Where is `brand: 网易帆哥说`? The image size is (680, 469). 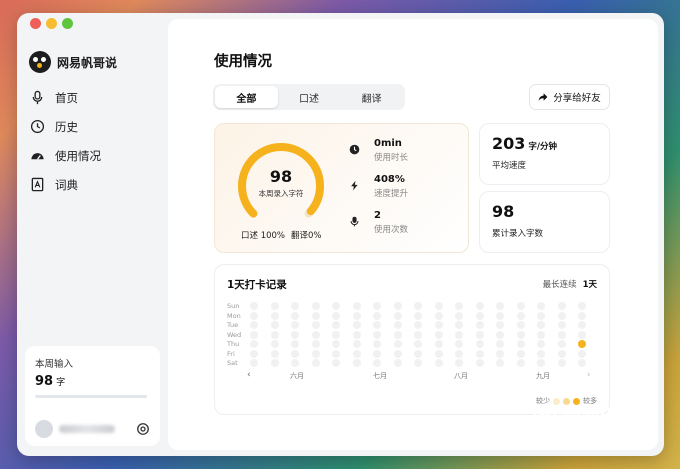 brand: 网易帆哥说 is located at coordinates (73, 62).